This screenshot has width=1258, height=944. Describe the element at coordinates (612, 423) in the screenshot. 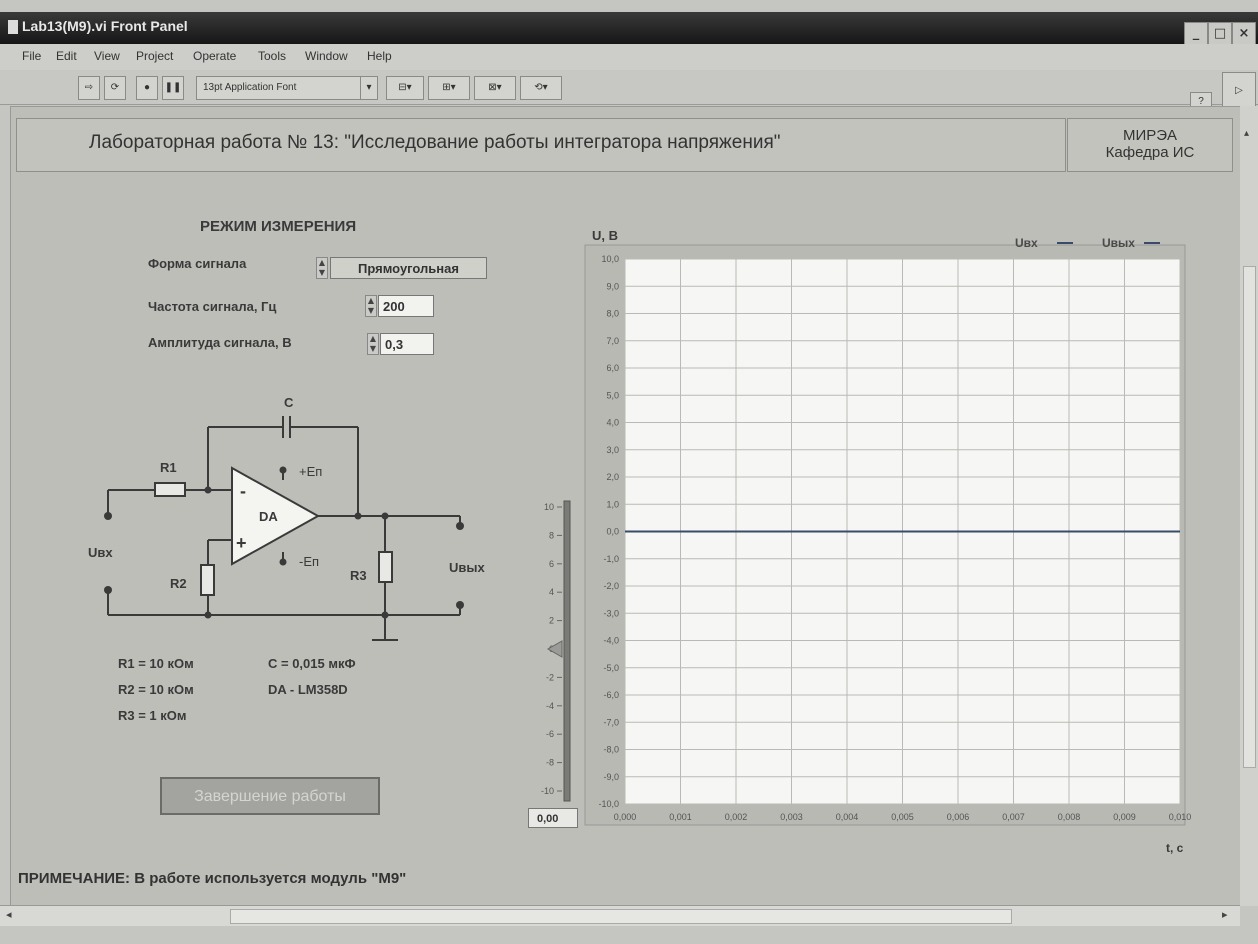

I see `y-tick-label: 4,0` at that location.